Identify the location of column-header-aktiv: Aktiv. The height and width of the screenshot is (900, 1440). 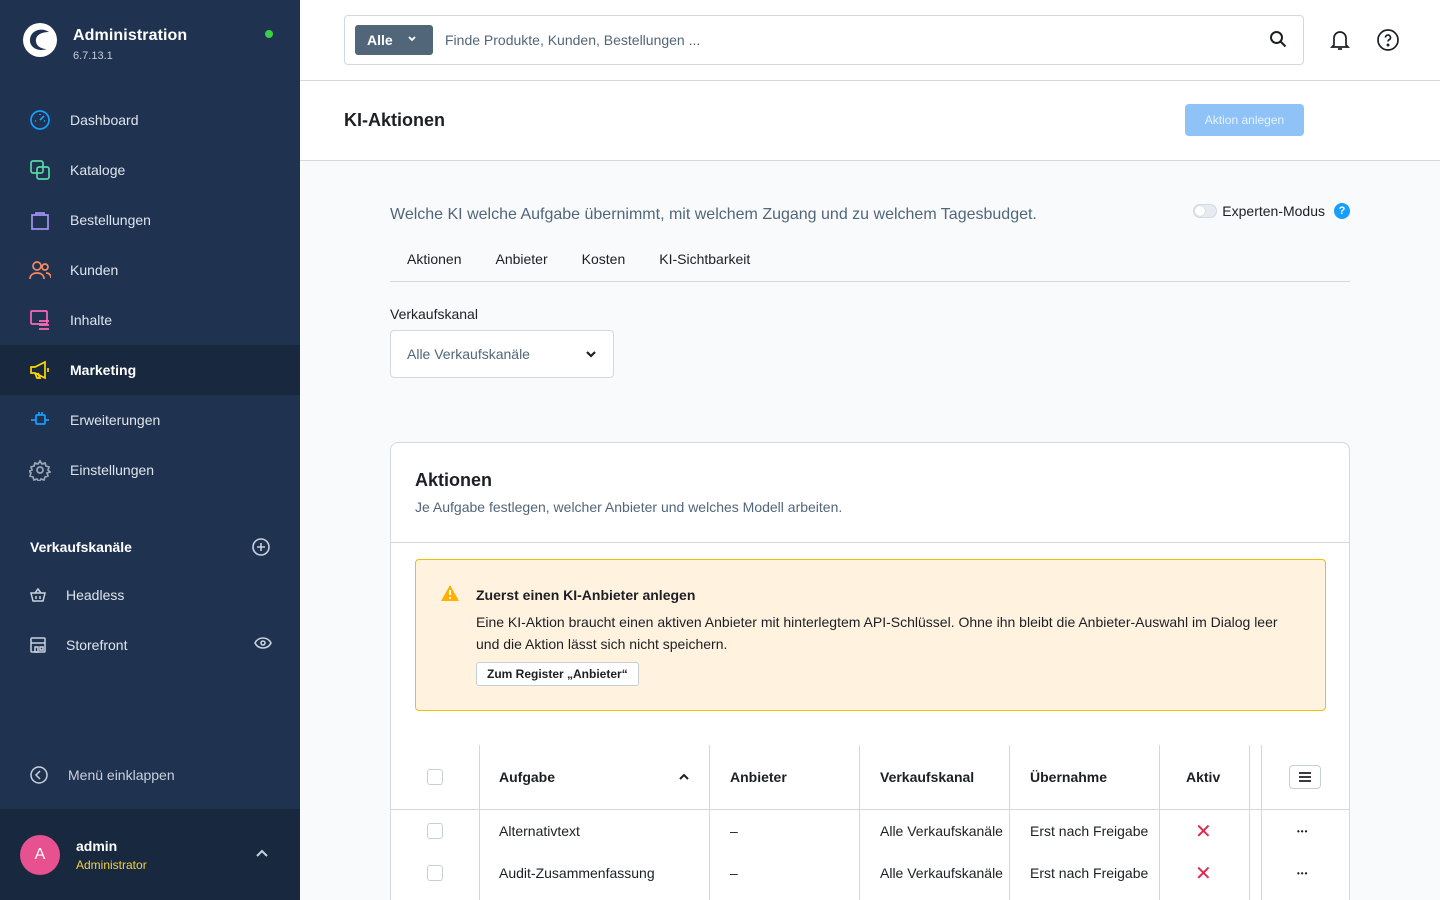
(1203, 777).